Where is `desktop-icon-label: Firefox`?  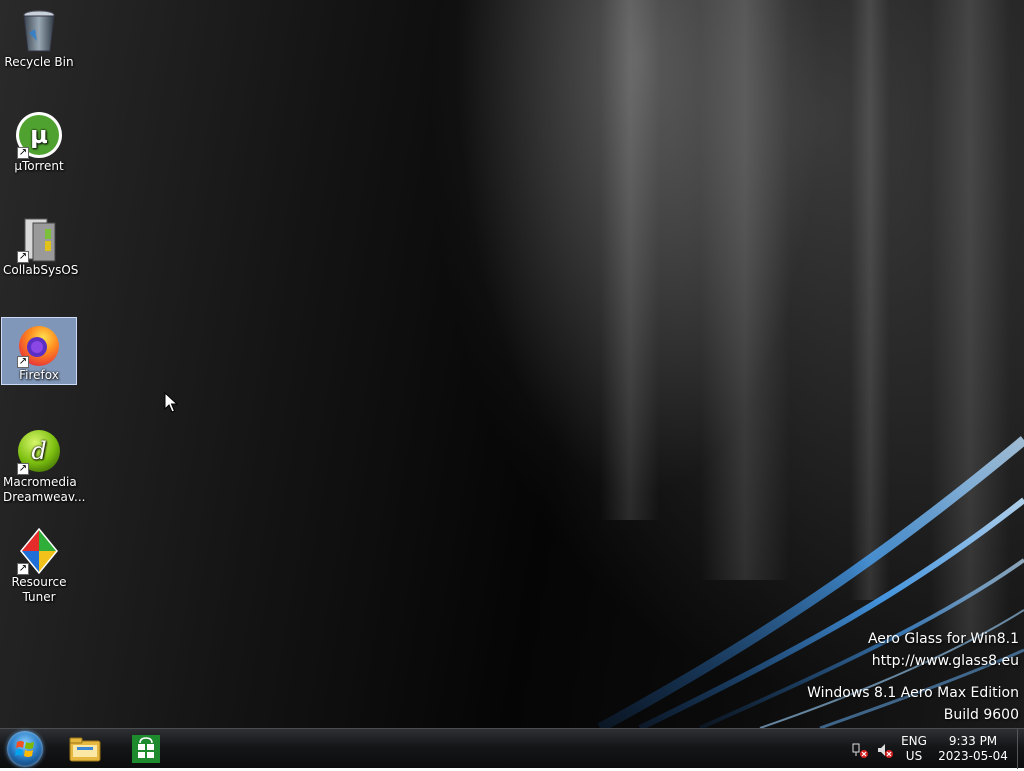 desktop-icon-label: Firefox is located at coordinates (39, 375).